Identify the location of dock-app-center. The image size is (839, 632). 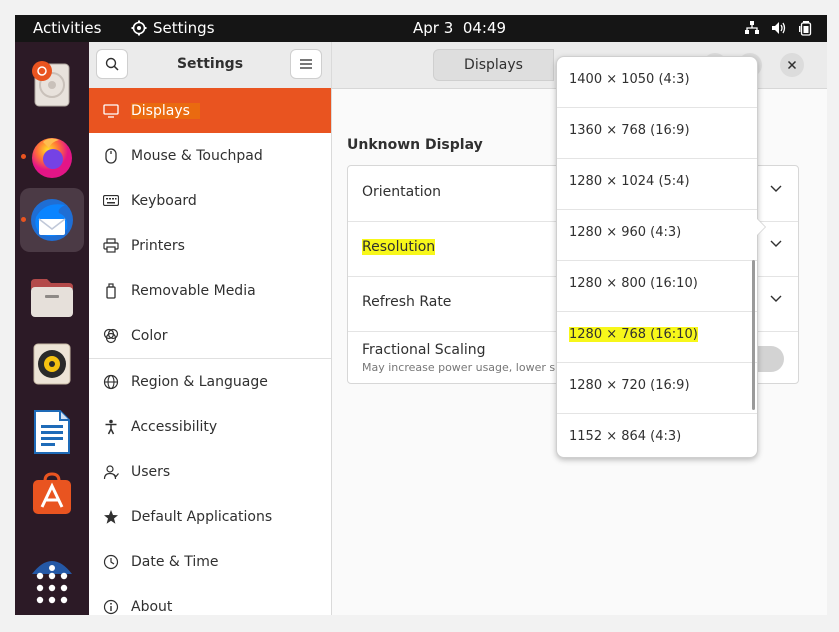
(52, 494).